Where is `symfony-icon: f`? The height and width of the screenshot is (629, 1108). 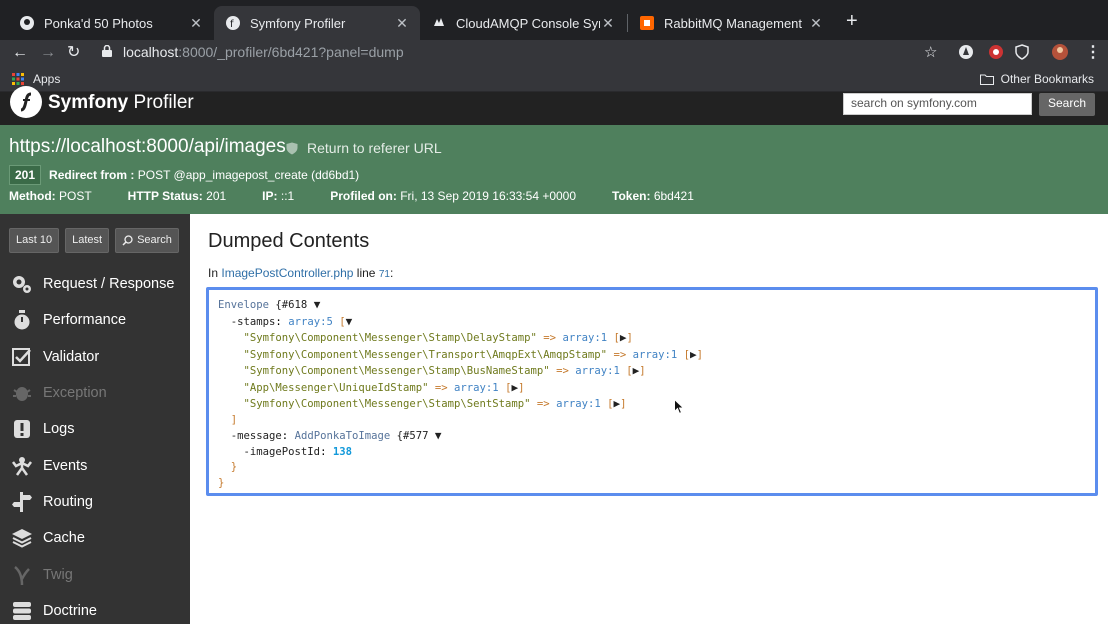
symfony-icon: f is located at coordinates (233, 23).